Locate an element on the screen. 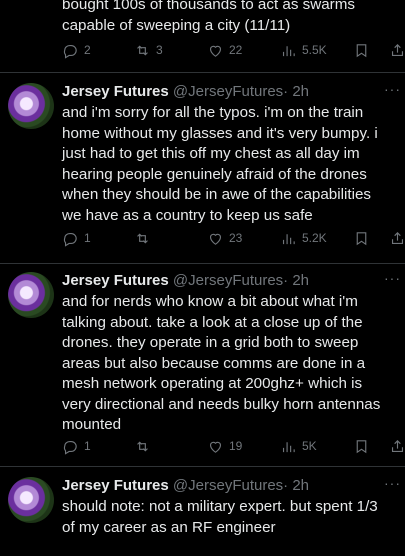 This screenshot has width=405, height=556. like-count: 19 is located at coordinates (236, 446).